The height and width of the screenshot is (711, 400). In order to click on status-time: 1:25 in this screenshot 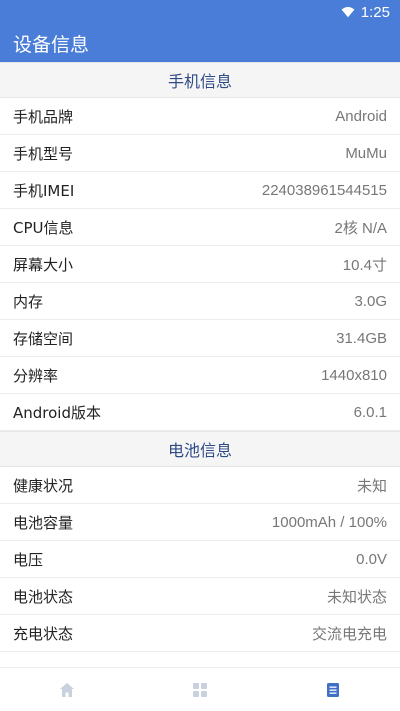, I will do `click(375, 12)`.